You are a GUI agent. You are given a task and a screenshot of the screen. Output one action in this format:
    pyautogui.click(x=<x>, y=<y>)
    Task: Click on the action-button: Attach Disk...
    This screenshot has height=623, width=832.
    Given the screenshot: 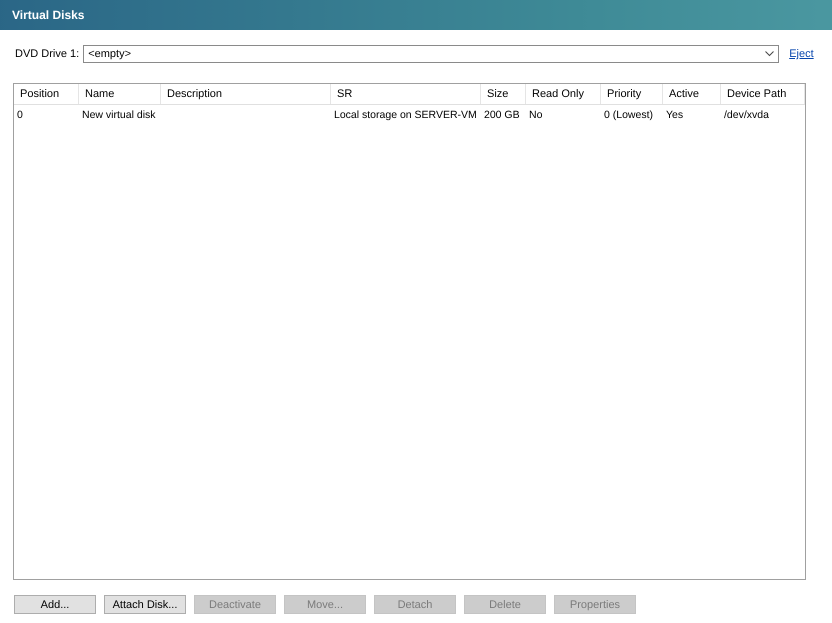 What is the action you would take?
    pyautogui.click(x=145, y=604)
    